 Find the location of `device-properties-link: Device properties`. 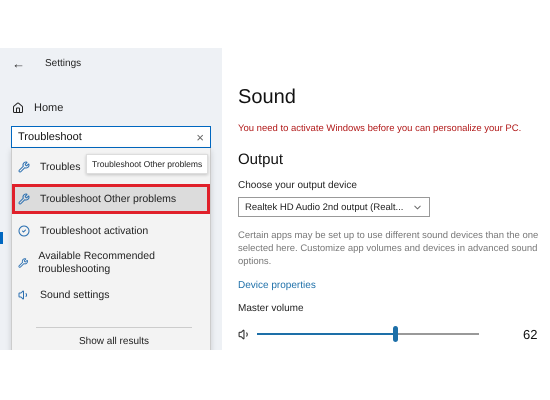

device-properties-link: Device properties is located at coordinates (277, 285).